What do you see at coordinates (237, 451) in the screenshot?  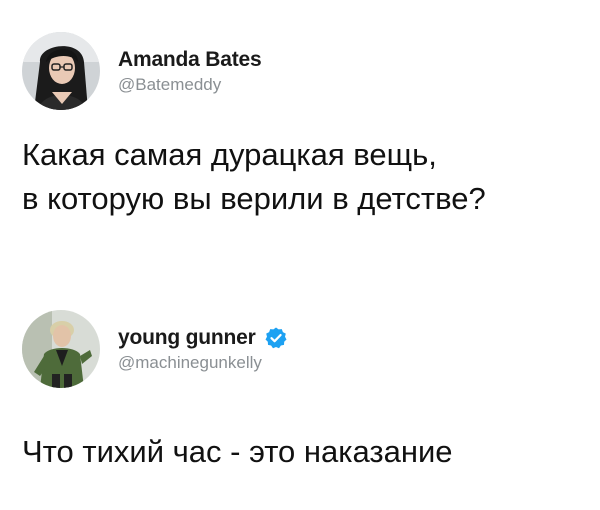 I see `tweet-text: Что тихий час - это наказание` at bounding box center [237, 451].